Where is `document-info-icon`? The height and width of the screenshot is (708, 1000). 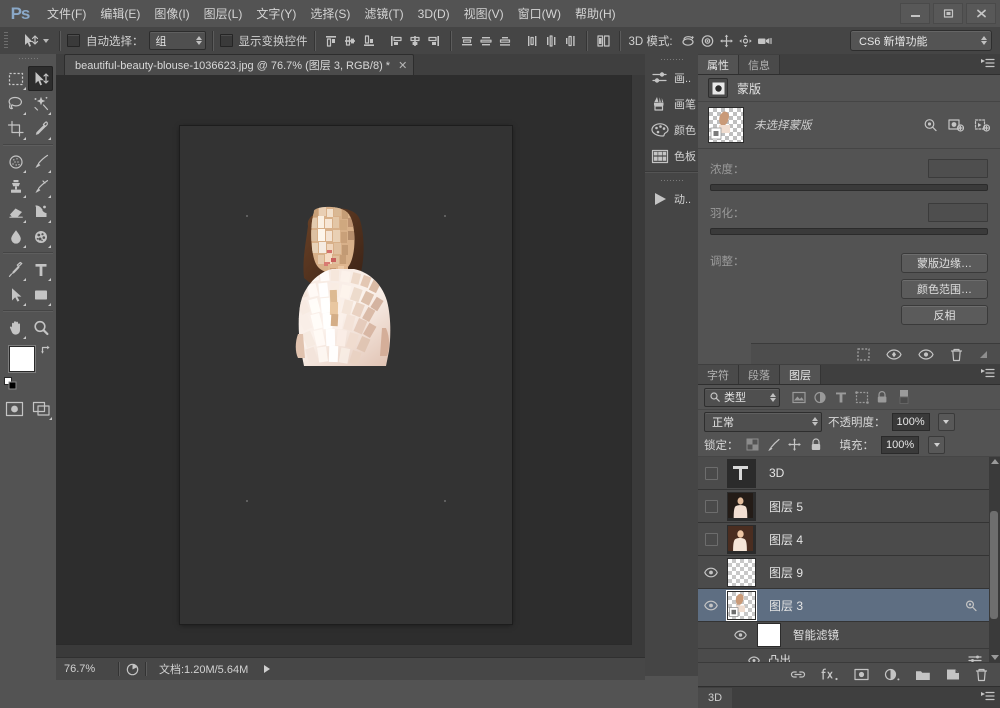
document-info-icon is located at coordinates (132, 669).